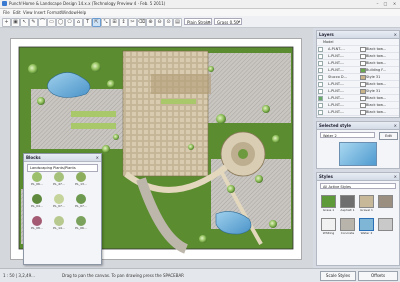 This screenshot has width=400, height=282. What do you see at coordinates (347, 135) in the screenshot?
I see `selected-style-select: Water 2` at bounding box center [347, 135].